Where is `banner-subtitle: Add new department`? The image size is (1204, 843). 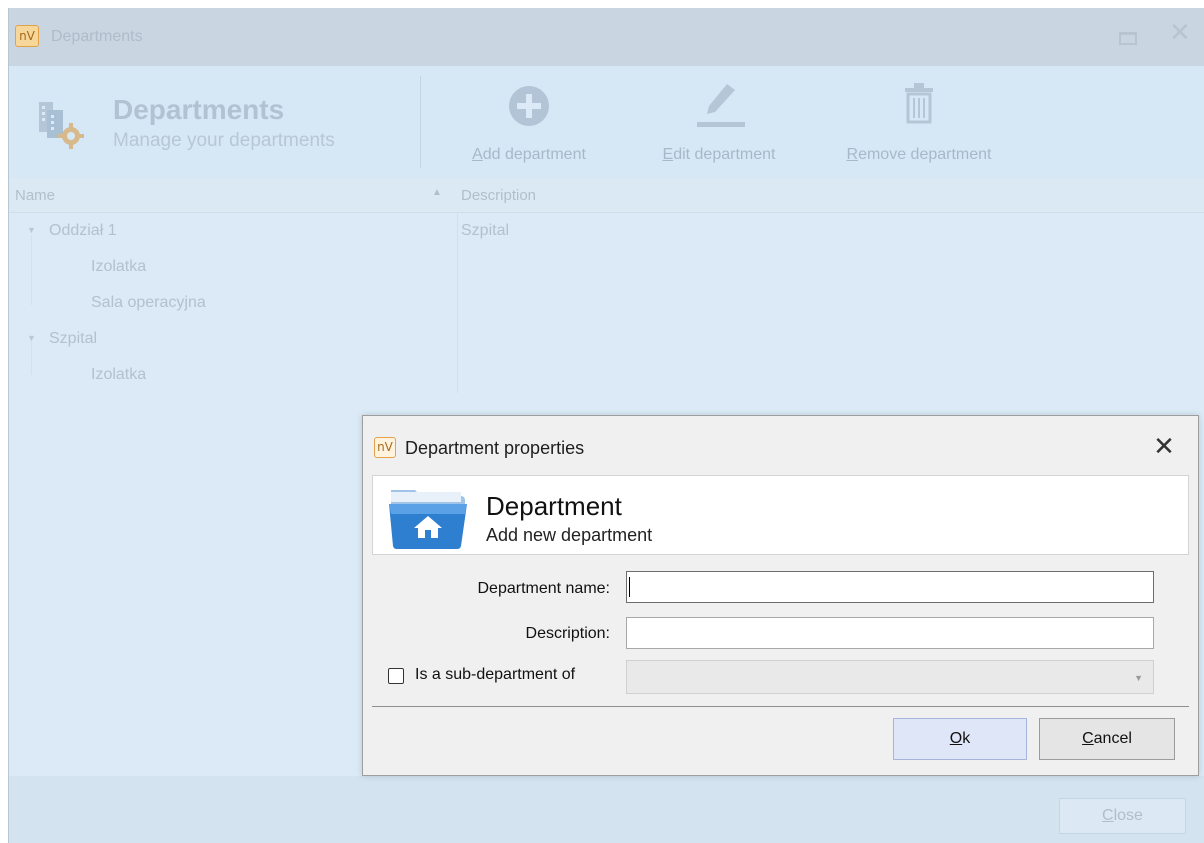
banner-subtitle: Add new department is located at coordinates (569, 535).